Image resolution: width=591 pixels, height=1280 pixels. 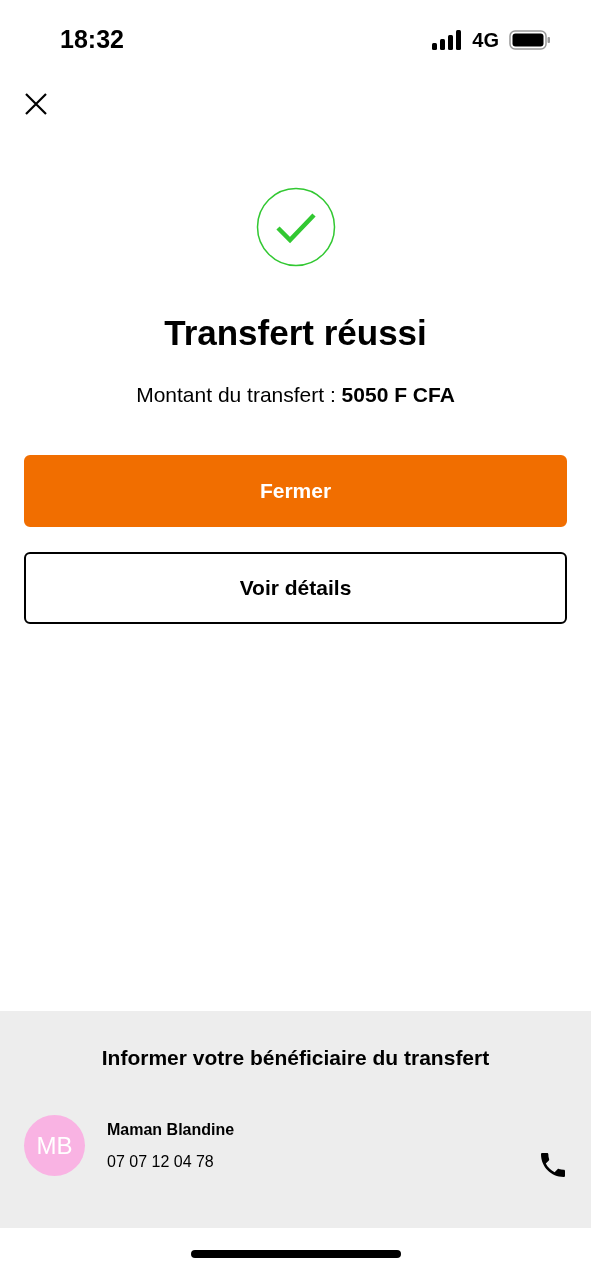 What do you see at coordinates (295, 395) in the screenshot?
I see `transfer-amount: Montant du transfert : 5050 F CFA` at bounding box center [295, 395].